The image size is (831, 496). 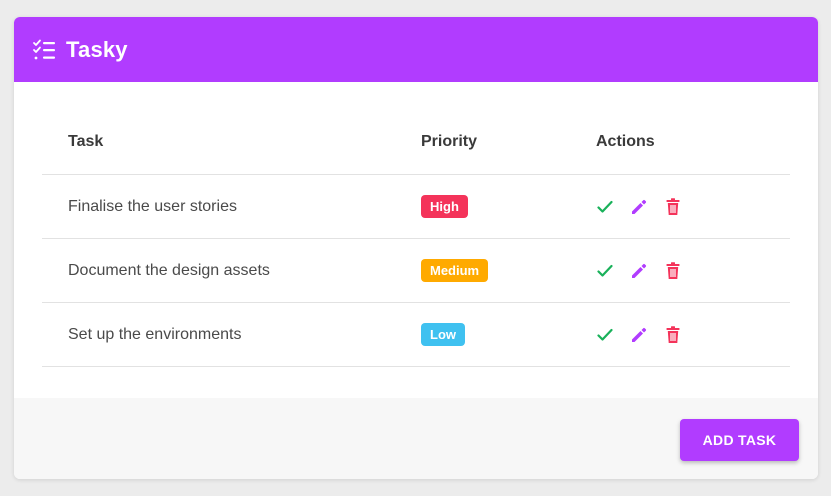 What do you see at coordinates (416, 142) in the screenshot?
I see `table-header-row: Task Priority Actions` at bounding box center [416, 142].